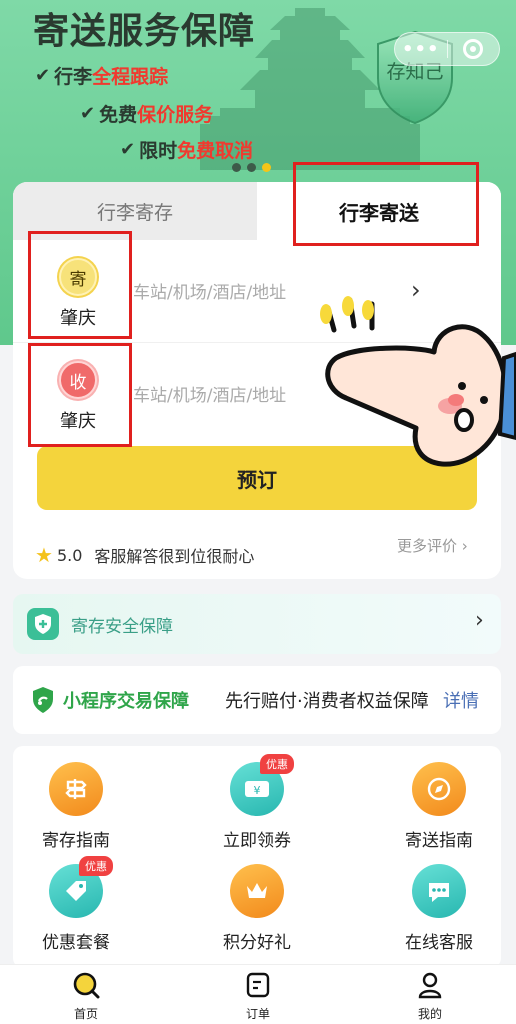 This screenshot has height=1024, width=516. What do you see at coordinates (257, 891) in the screenshot?
I see `crown-icon` at bounding box center [257, 891].